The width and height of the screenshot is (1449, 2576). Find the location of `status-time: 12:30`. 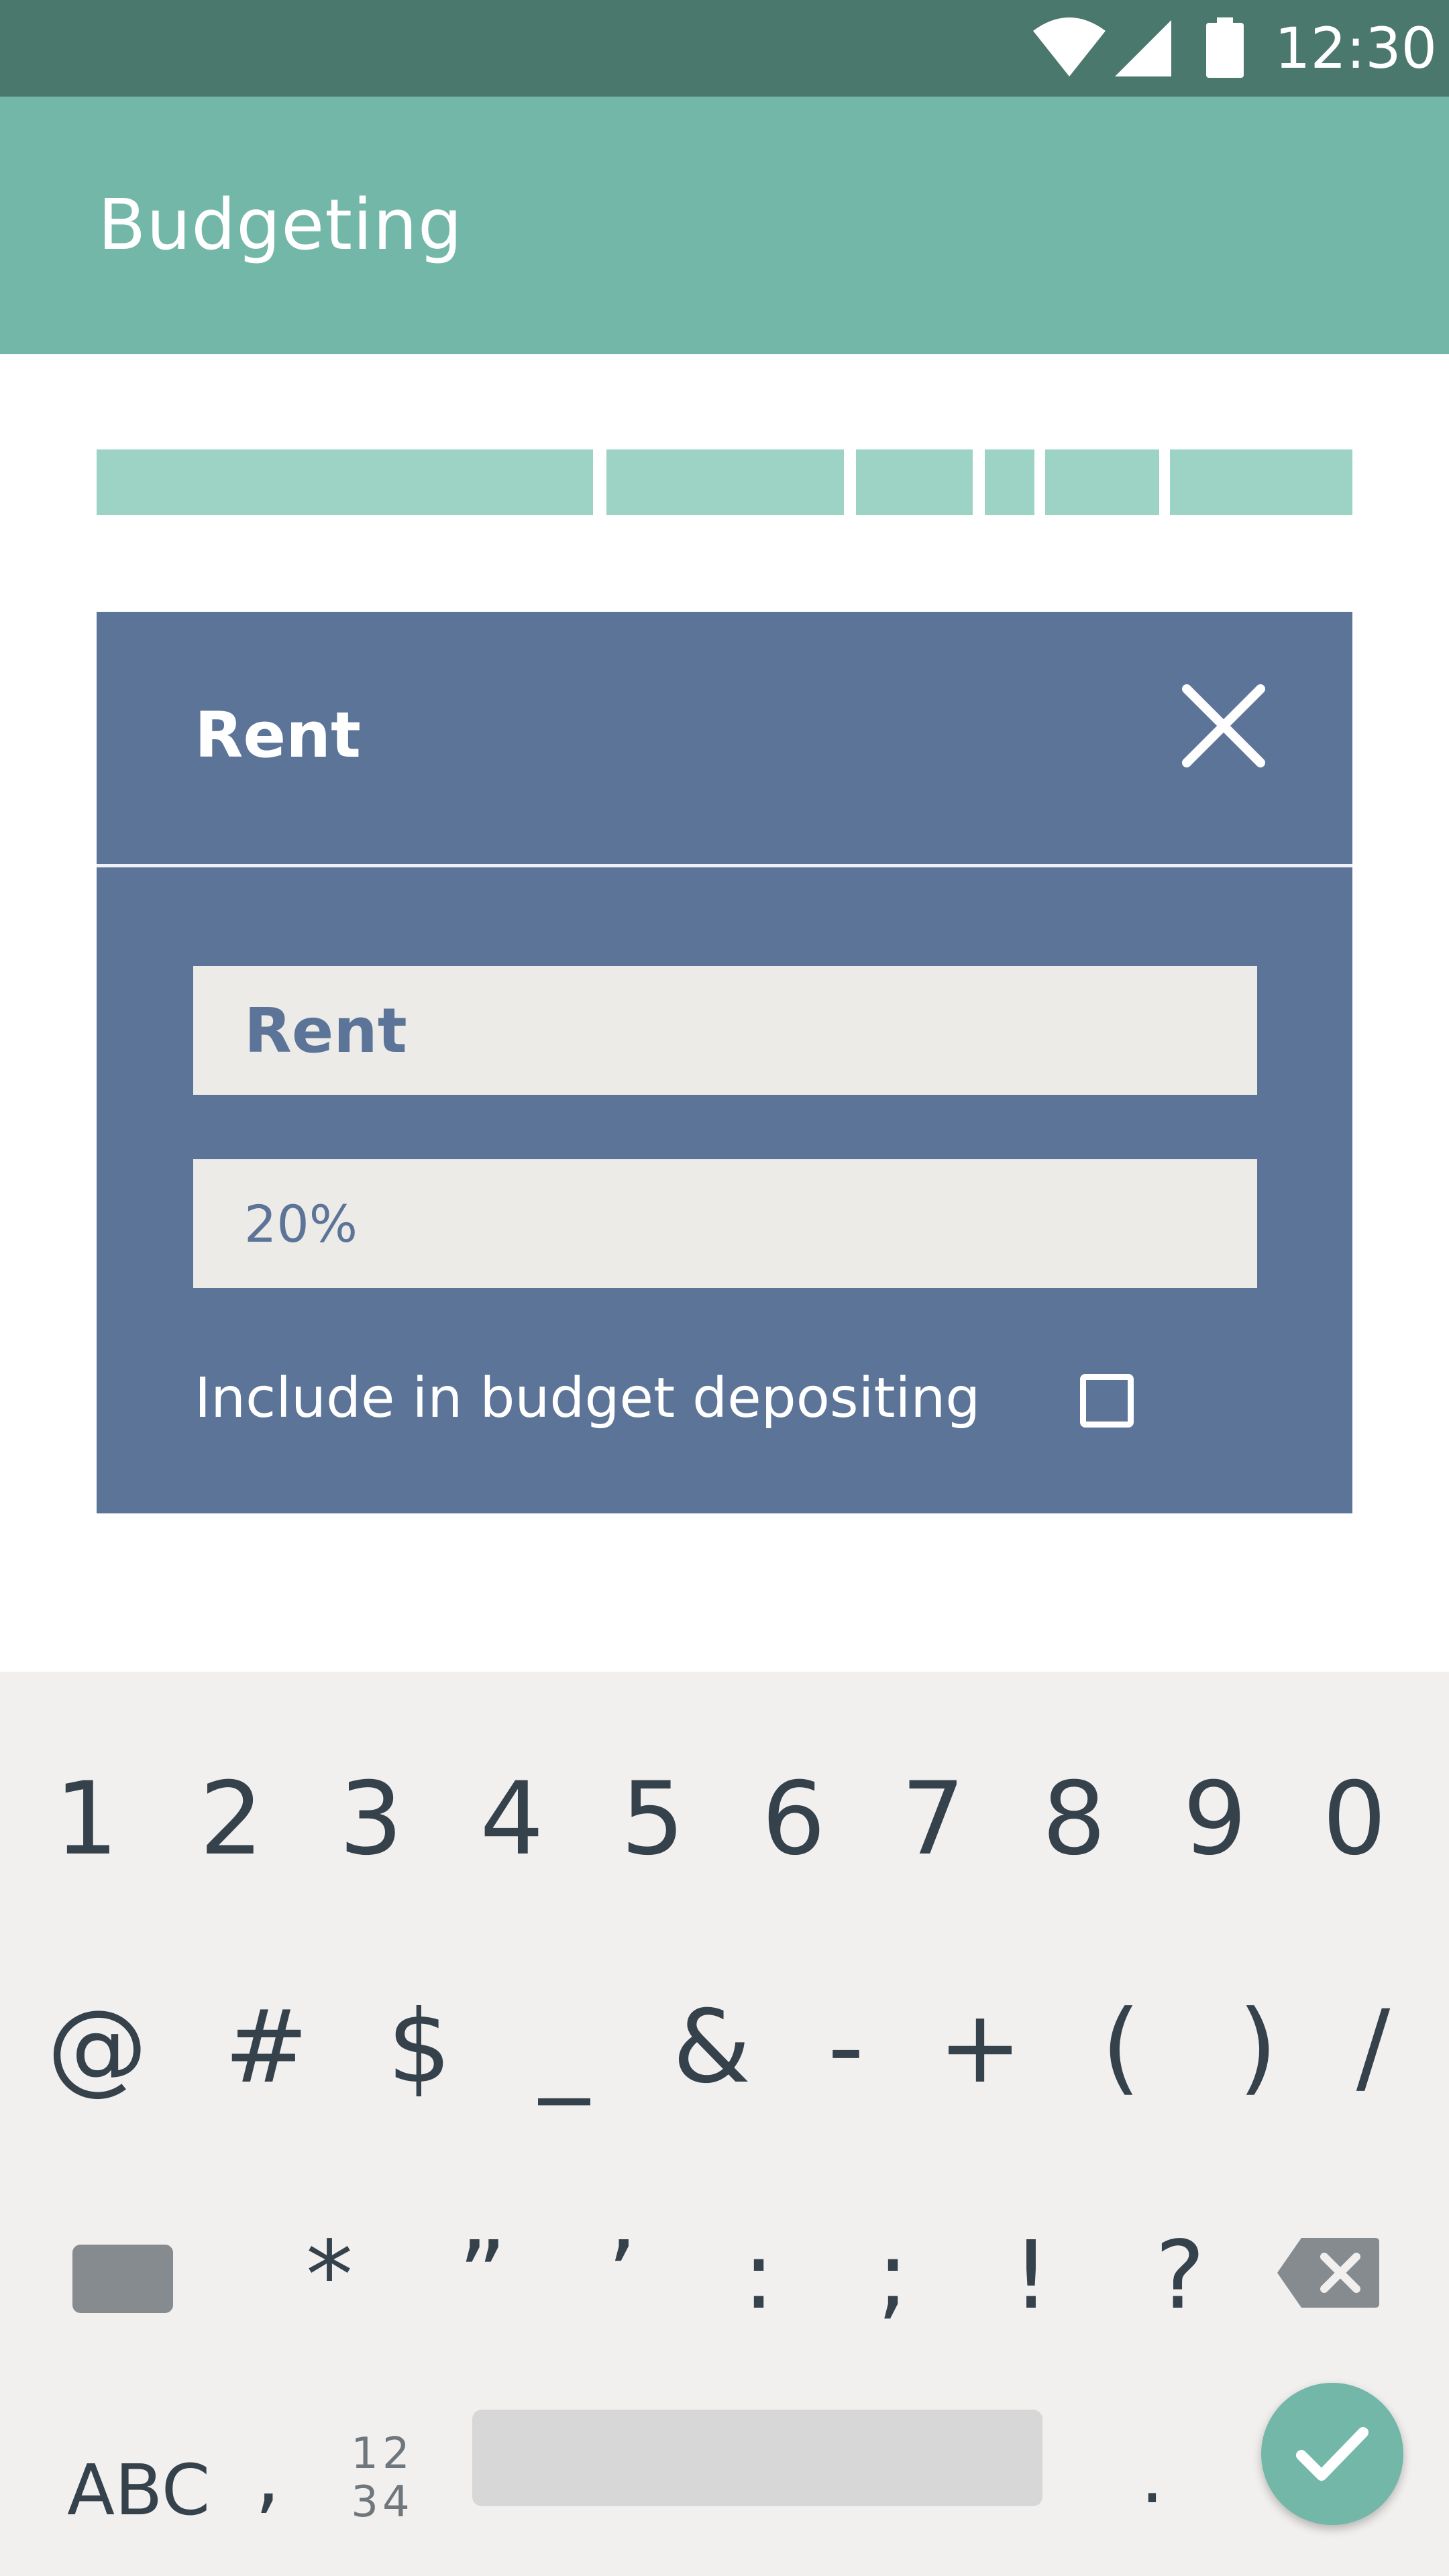

status-time: 12:30 is located at coordinates (1356, 48).